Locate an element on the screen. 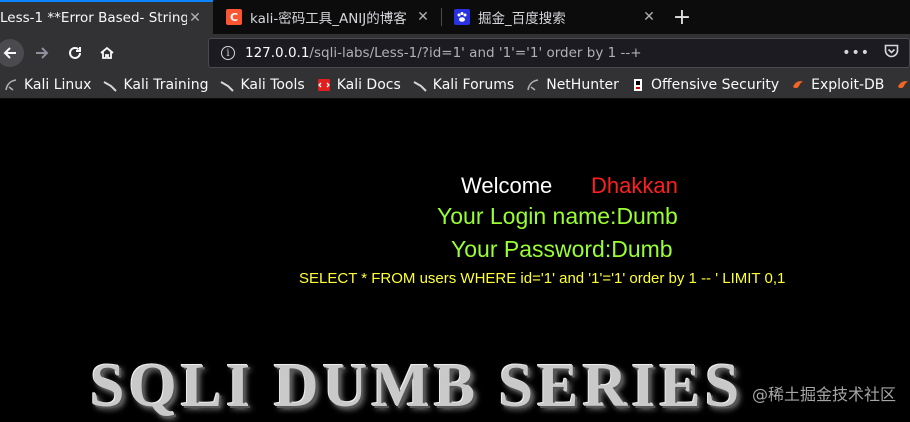  home-icon is located at coordinates (107, 53).